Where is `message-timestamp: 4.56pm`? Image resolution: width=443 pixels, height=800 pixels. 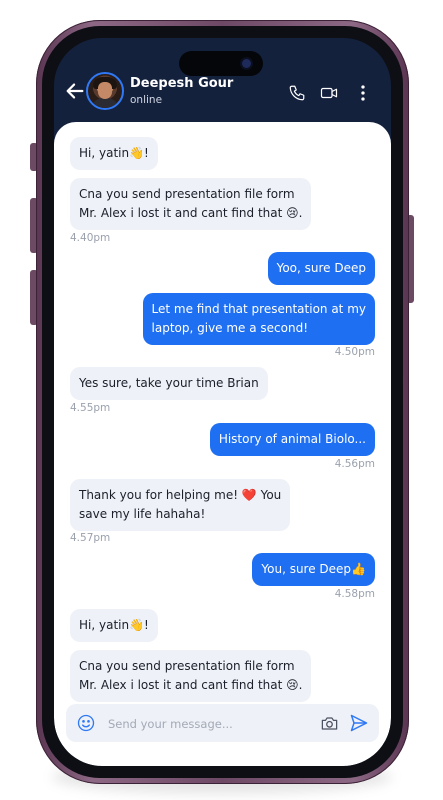 message-timestamp: 4.56pm is located at coordinates (354, 464).